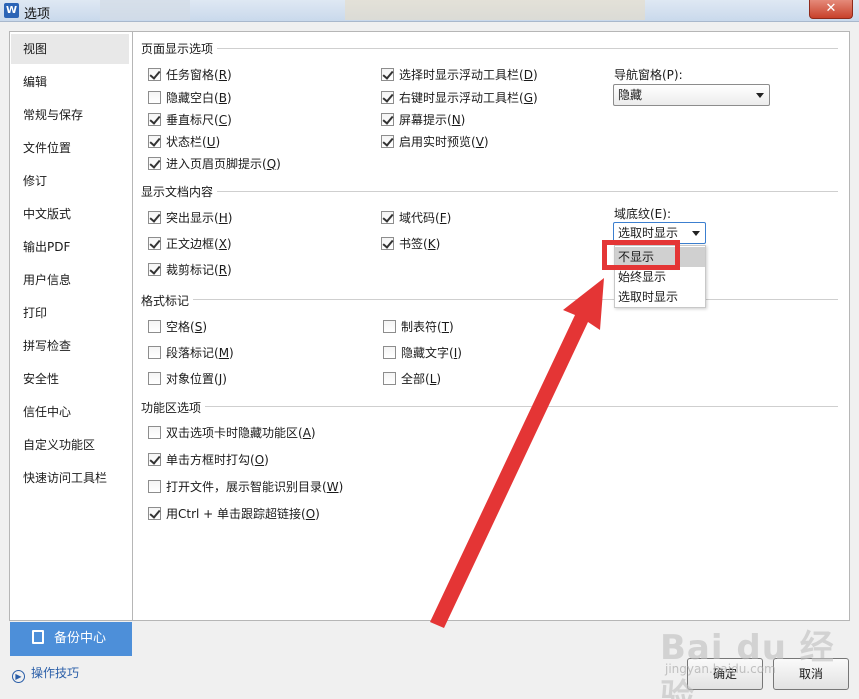 This screenshot has width=859, height=699. I want to click on nav-pane-select: 隐藏, so click(691, 95).